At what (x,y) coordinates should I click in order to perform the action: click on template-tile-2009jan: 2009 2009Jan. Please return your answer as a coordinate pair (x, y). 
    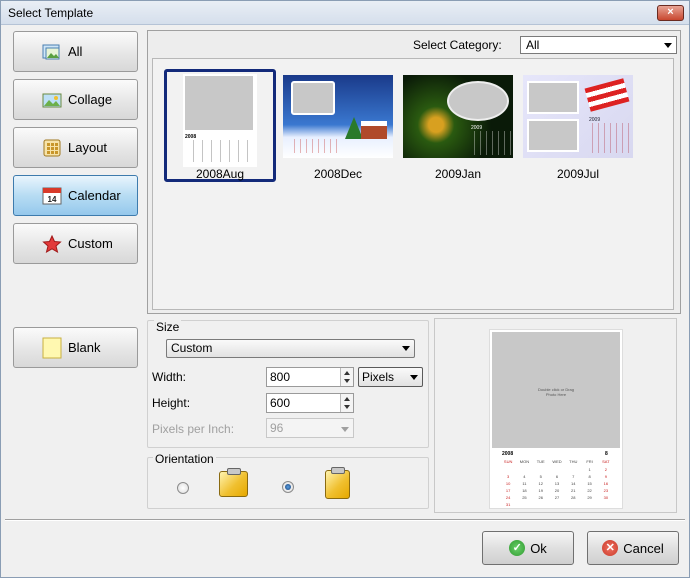
    Looking at the image, I should click on (458, 126).